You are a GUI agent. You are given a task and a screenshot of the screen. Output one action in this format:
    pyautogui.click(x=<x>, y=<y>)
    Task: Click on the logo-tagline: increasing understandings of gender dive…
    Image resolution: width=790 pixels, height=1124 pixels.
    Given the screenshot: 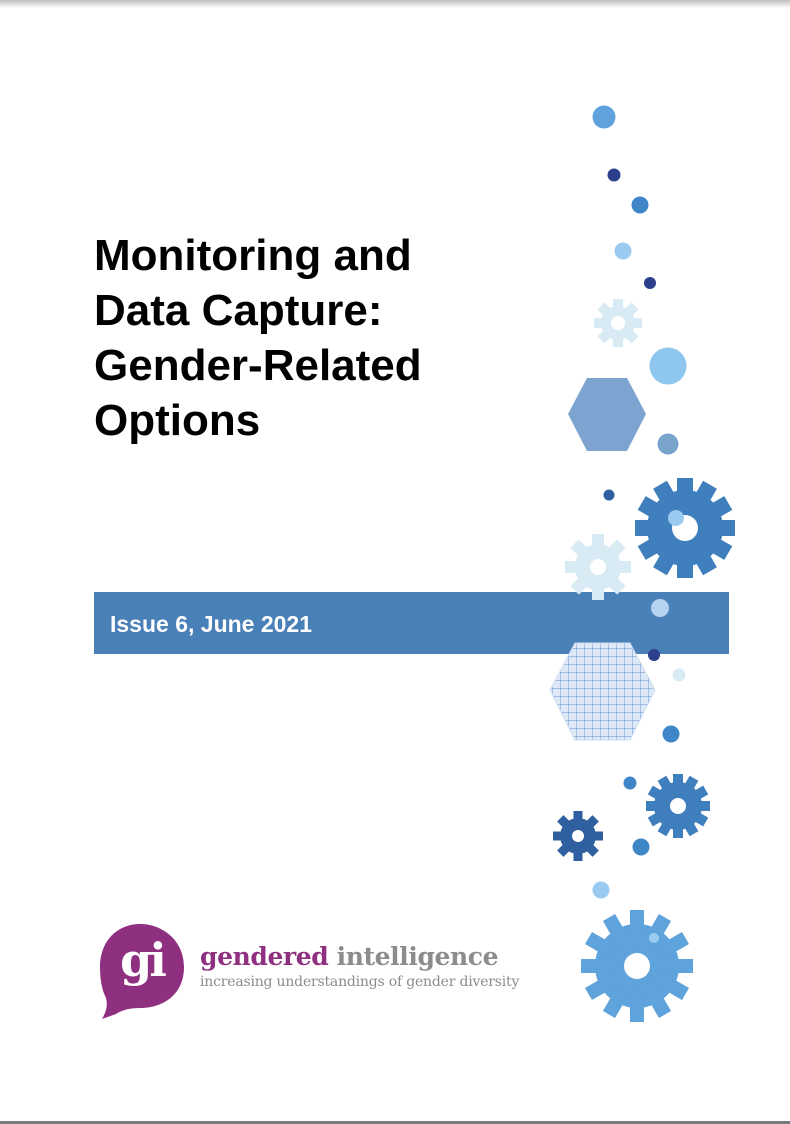 What is the action you would take?
    pyautogui.click(x=360, y=982)
    